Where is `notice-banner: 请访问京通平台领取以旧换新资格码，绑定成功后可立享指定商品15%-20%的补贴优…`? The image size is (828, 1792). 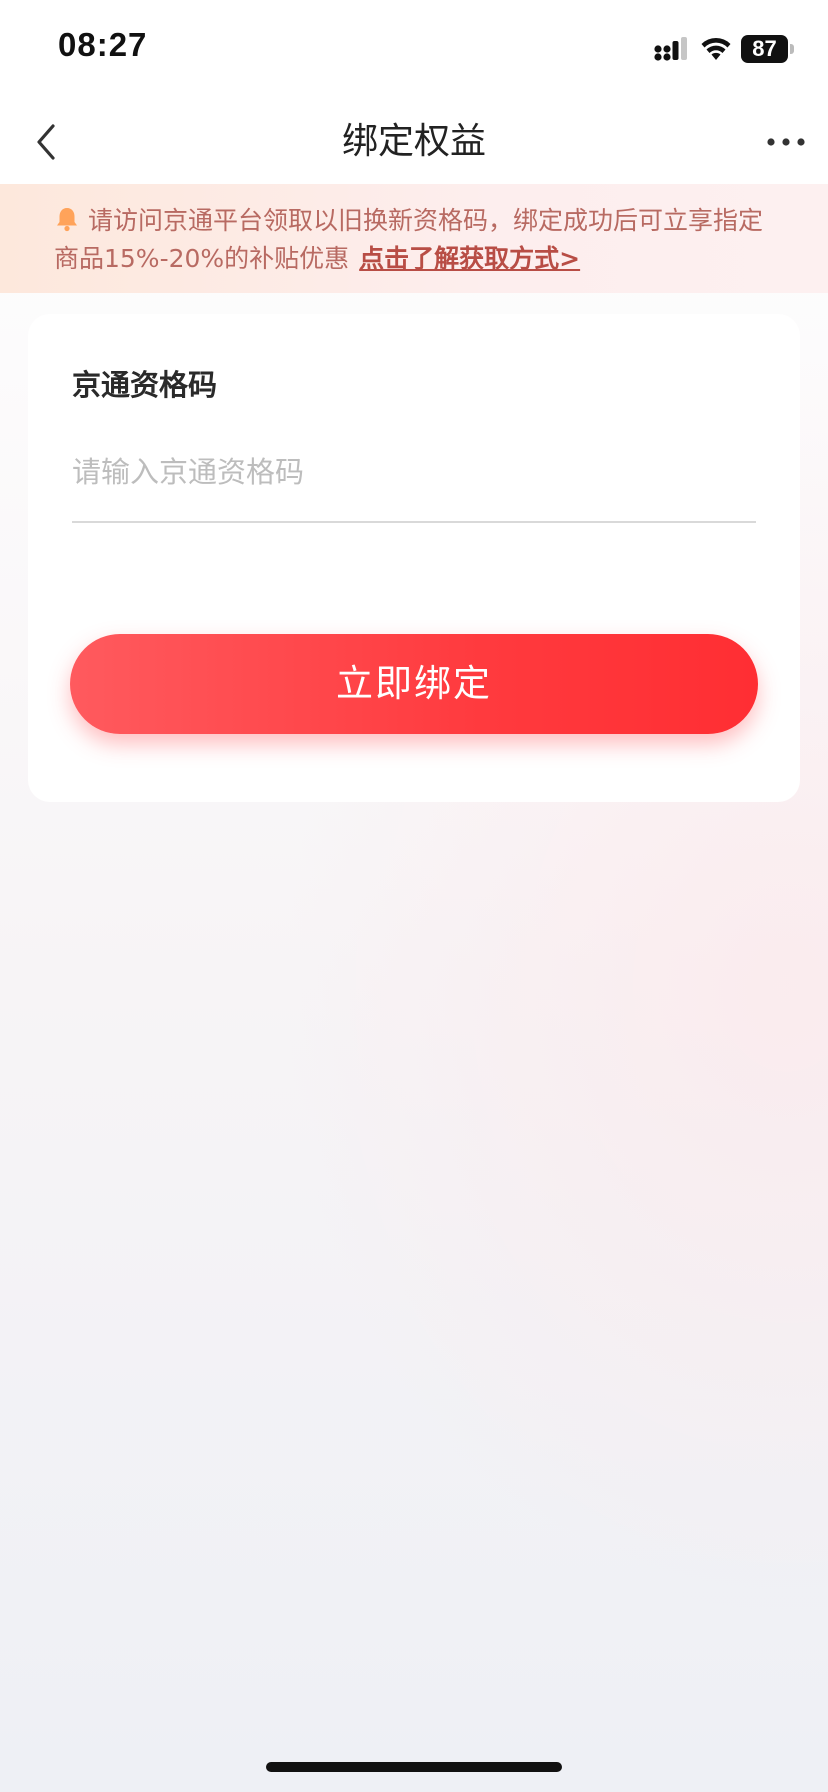 notice-banner: 请访问京通平台领取以旧换新资格码，绑定成功后可立享指定商品15%-20%的补贴优… is located at coordinates (414, 238).